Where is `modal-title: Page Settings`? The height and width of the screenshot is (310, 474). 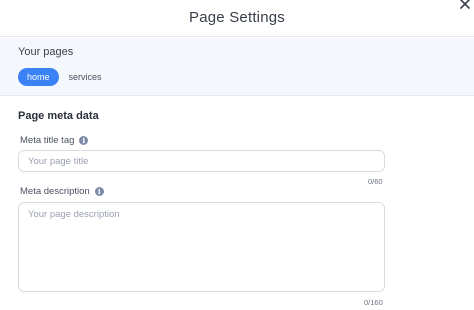
modal-title: Page Settings is located at coordinates (237, 17).